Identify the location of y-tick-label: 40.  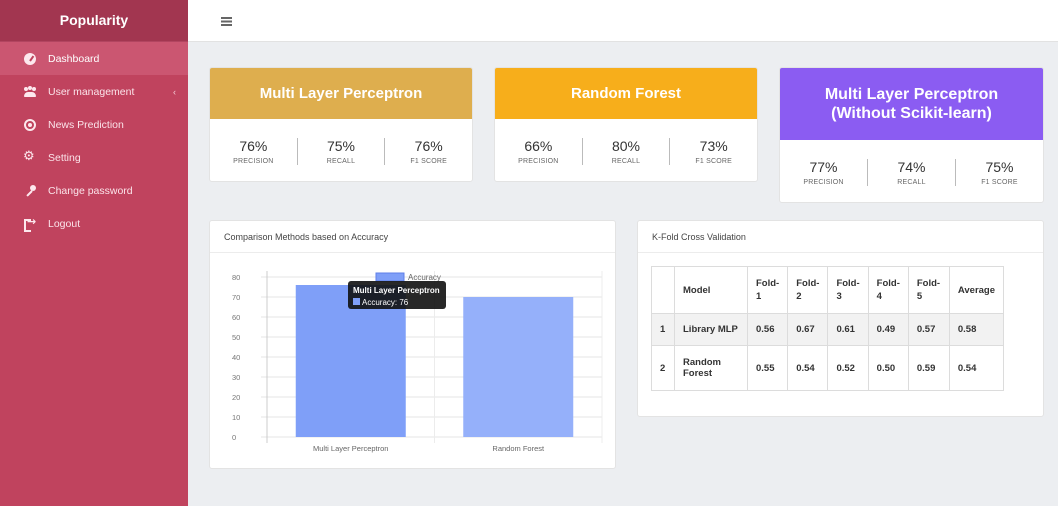
(236, 357).